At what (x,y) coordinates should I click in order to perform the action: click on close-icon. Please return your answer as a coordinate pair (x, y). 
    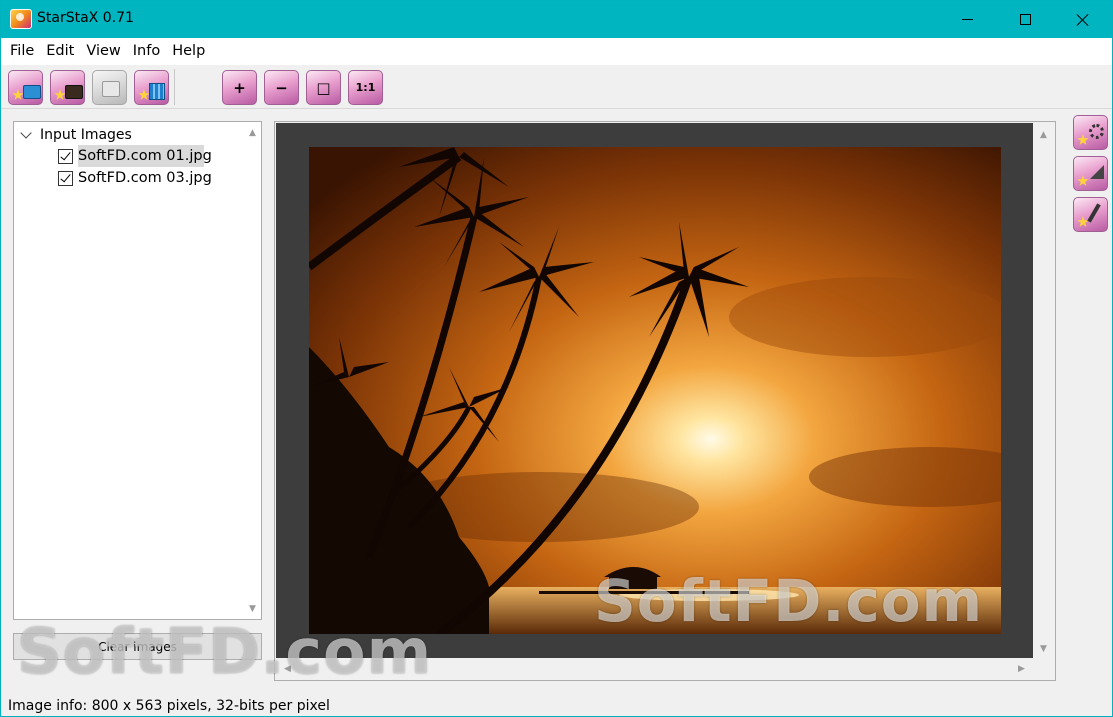
    Looking at the image, I should click on (1083, 20).